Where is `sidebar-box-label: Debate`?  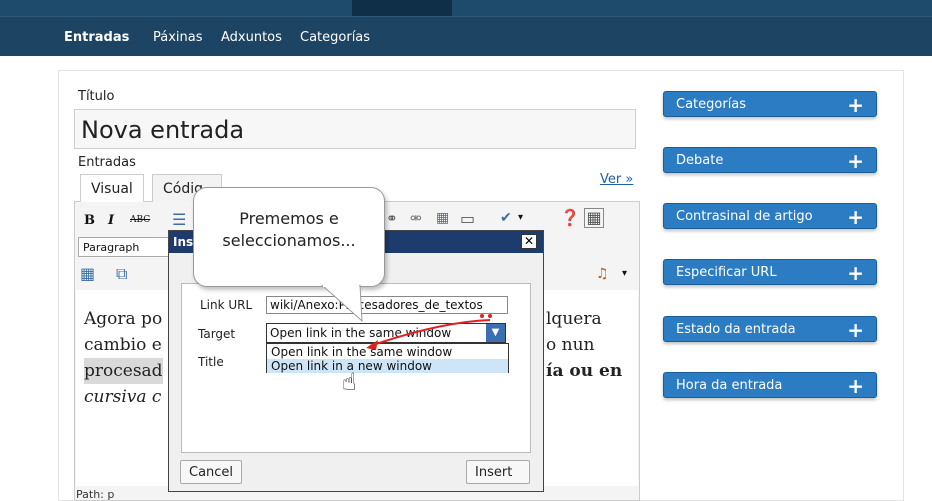 sidebar-box-label: Debate is located at coordinates (700, 160).